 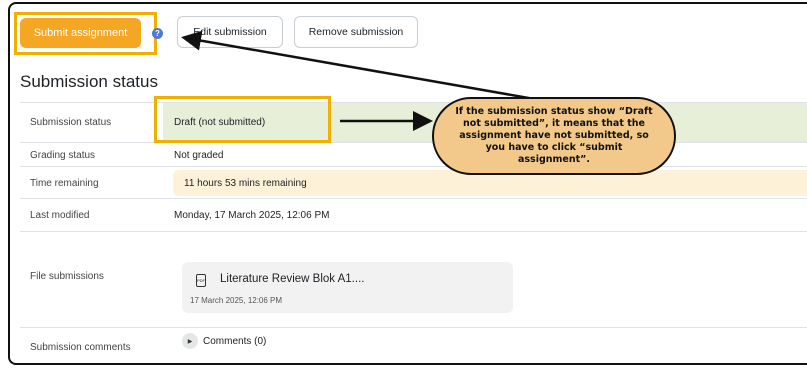 I want to click on arrow-to-submit-button, so click(x=361, y=66).